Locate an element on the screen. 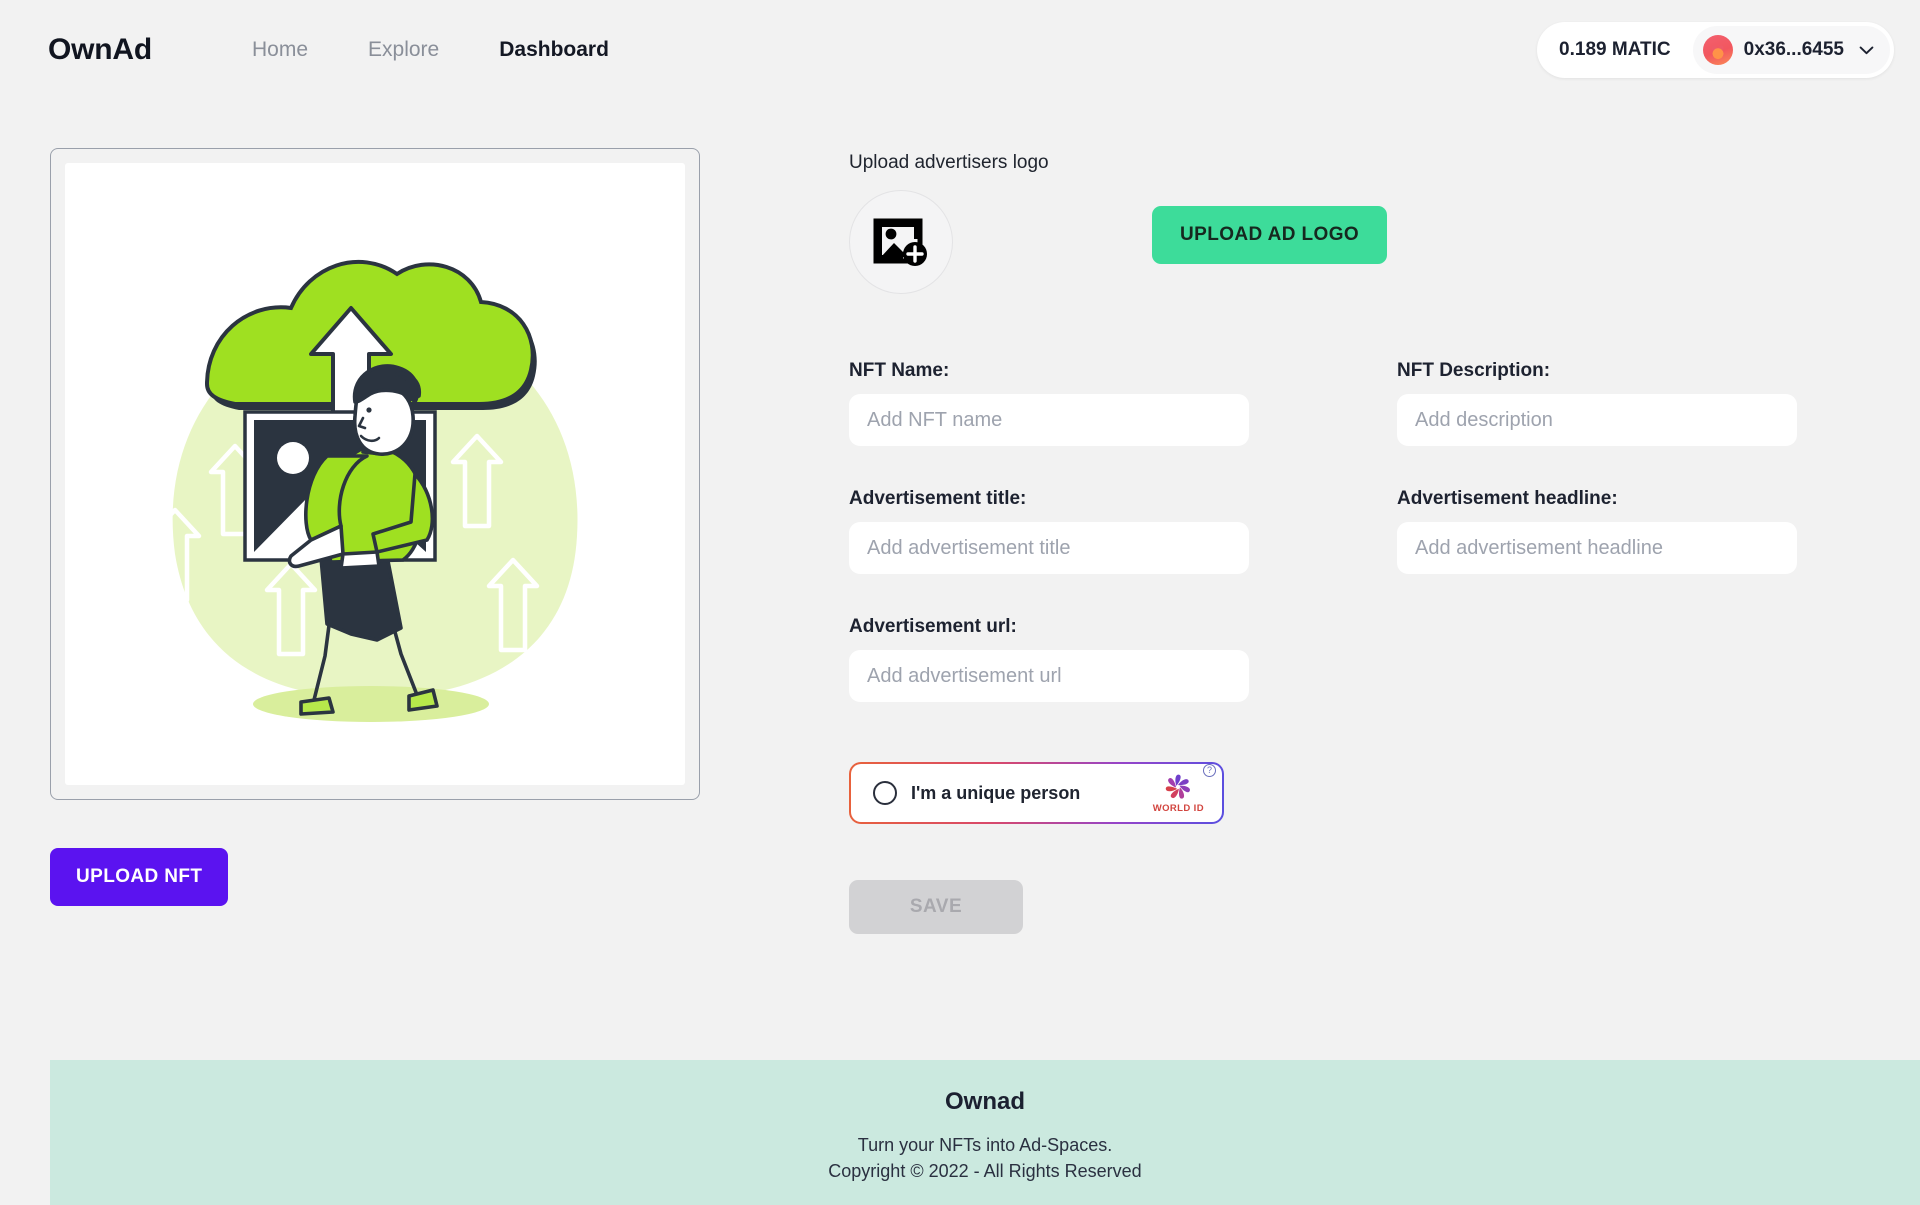 The image size is (1920, 1205). field-advertisement-title: Advertisement title: is located at coordinates (1049, 552).